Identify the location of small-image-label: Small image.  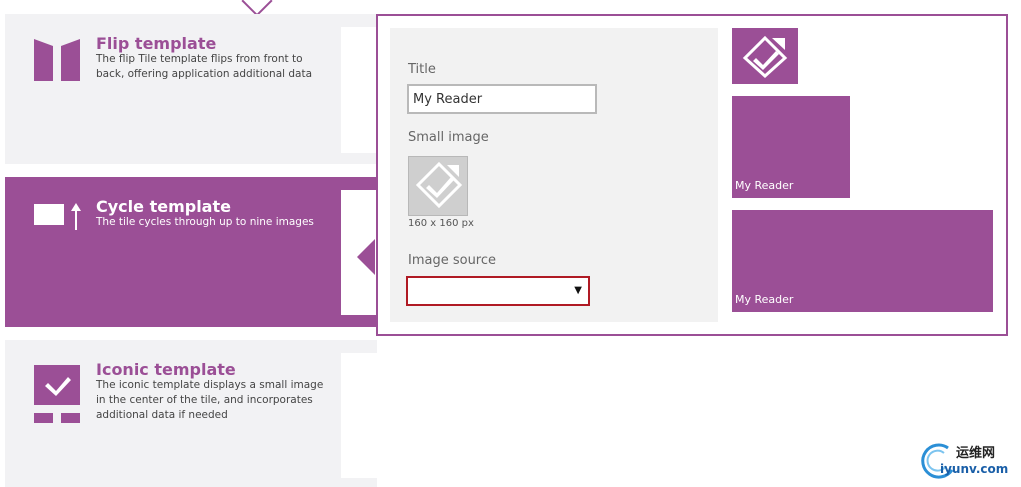
(448, 137).